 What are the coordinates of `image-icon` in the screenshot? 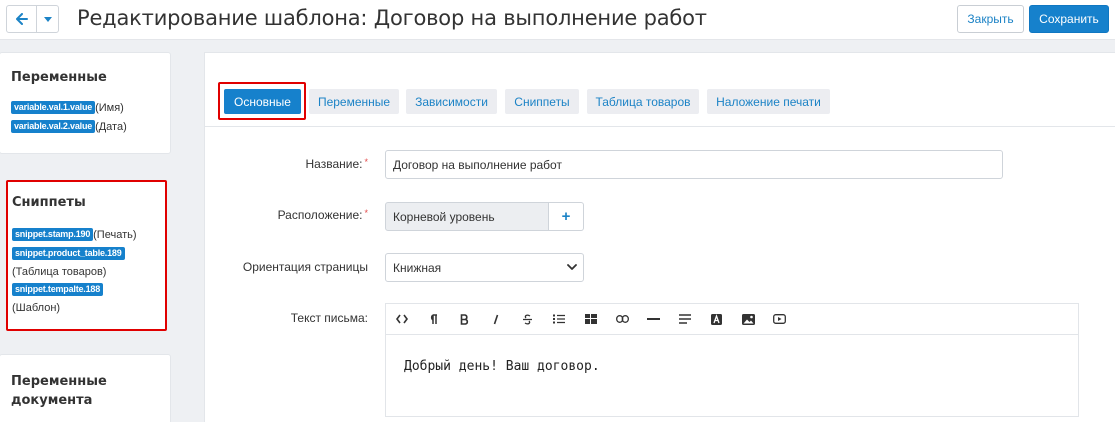 It's located at (748, 319).